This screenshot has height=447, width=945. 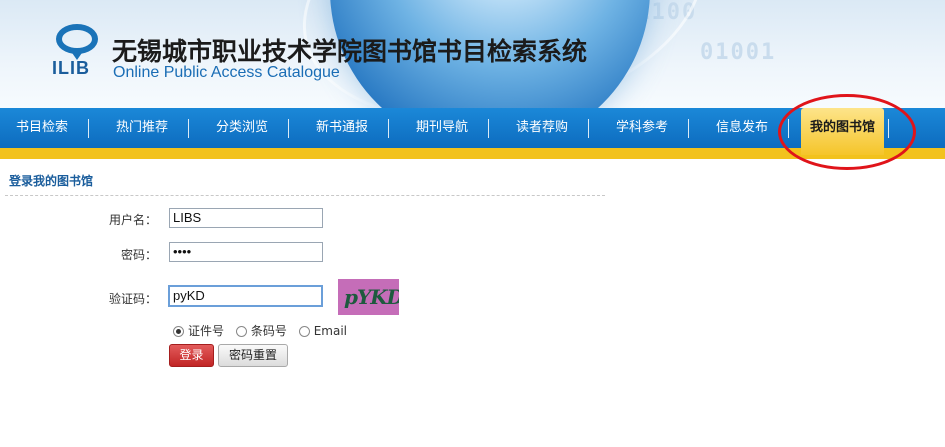 What do you see at coordinates (51, 181) in the screenshot?
I see `section-title: 登录我的图书馆` at bounding box center [51, 181].